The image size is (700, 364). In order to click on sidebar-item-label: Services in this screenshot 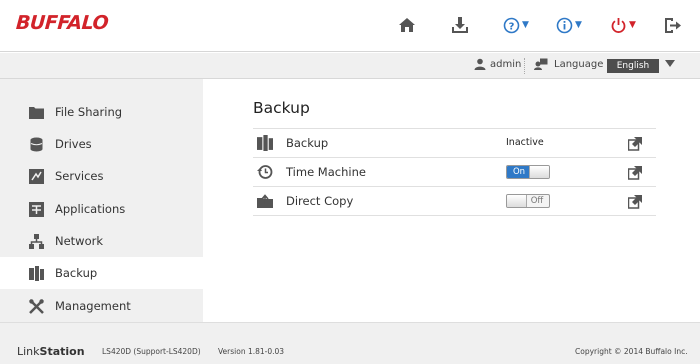, I will do `click(79, 176)`.